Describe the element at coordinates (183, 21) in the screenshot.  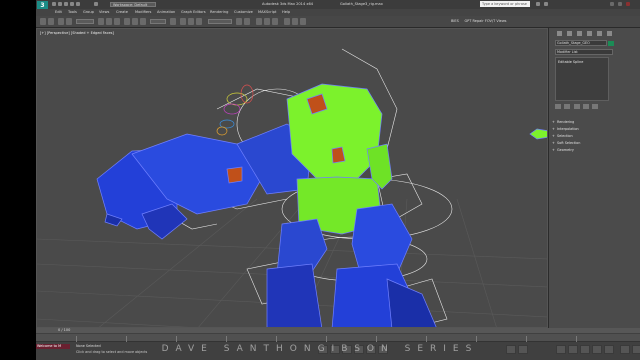
I see `snap-toggle-button` at that location.